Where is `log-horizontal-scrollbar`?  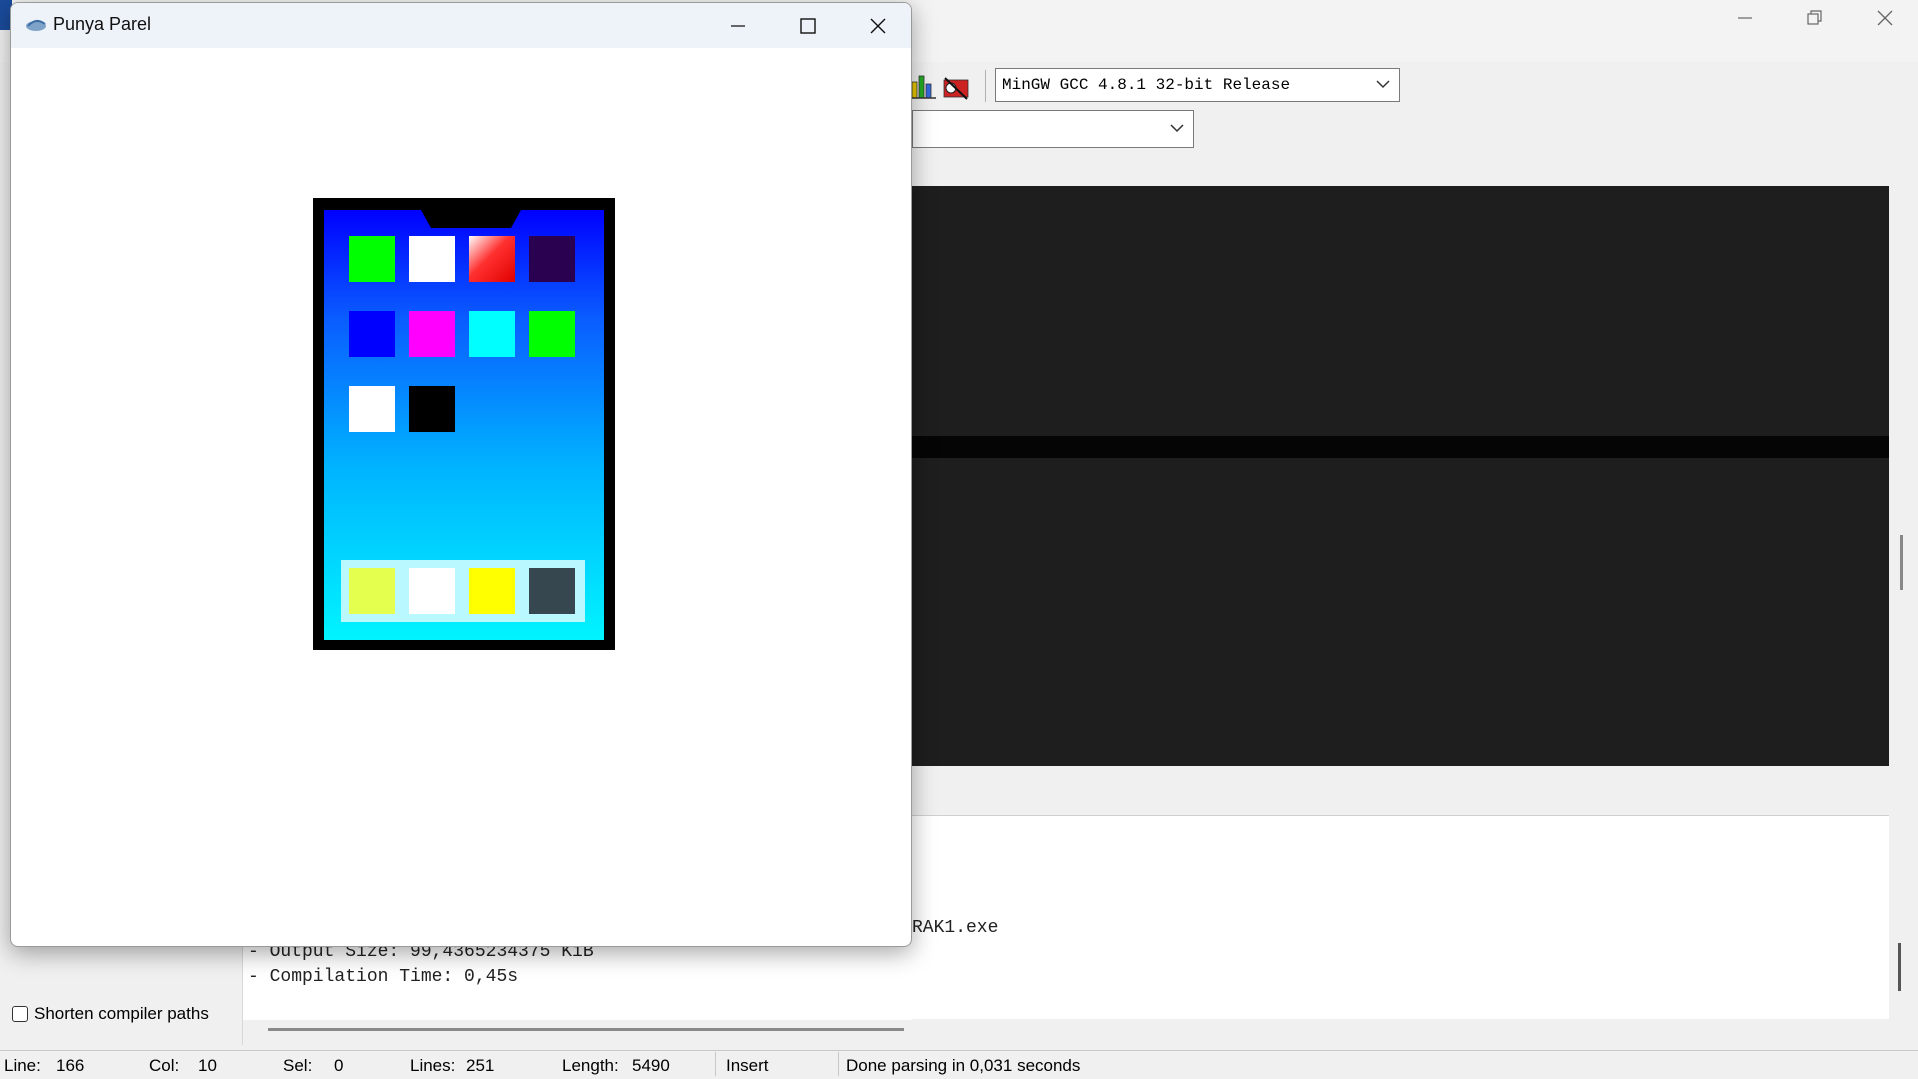 log-horizontal-scrollbar is located at coordinates (586, 1029).